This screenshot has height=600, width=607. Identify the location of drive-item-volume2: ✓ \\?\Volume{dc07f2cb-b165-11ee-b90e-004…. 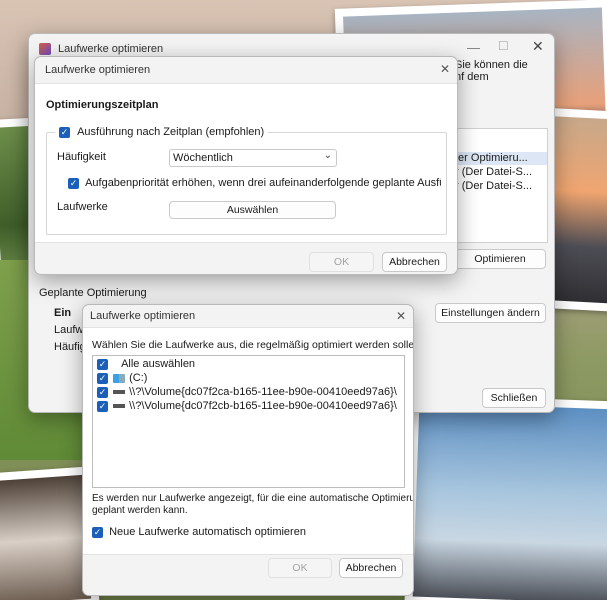
(247, 406).